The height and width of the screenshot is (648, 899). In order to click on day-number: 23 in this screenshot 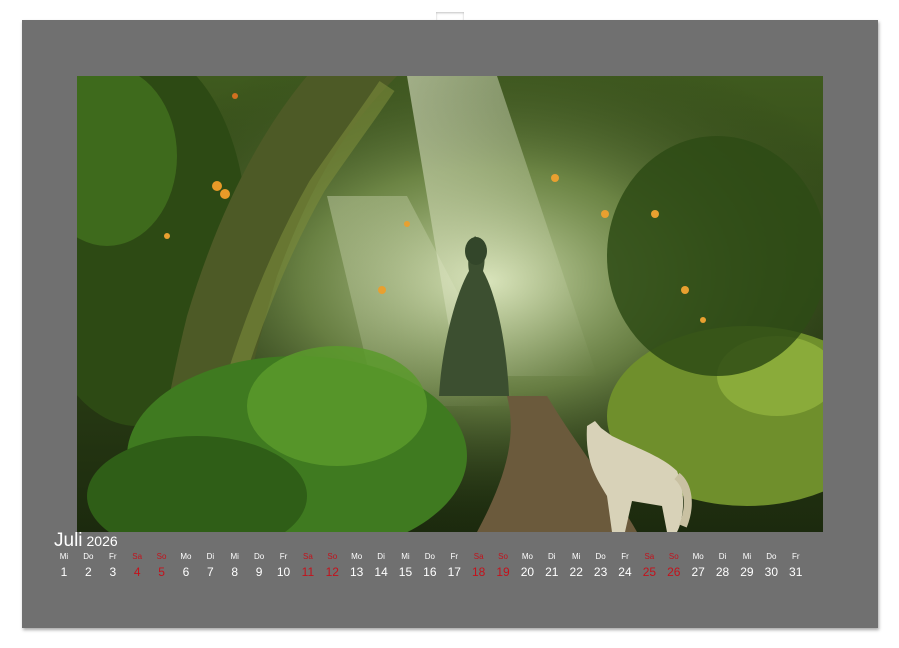, I will do `click(601, 572)`.